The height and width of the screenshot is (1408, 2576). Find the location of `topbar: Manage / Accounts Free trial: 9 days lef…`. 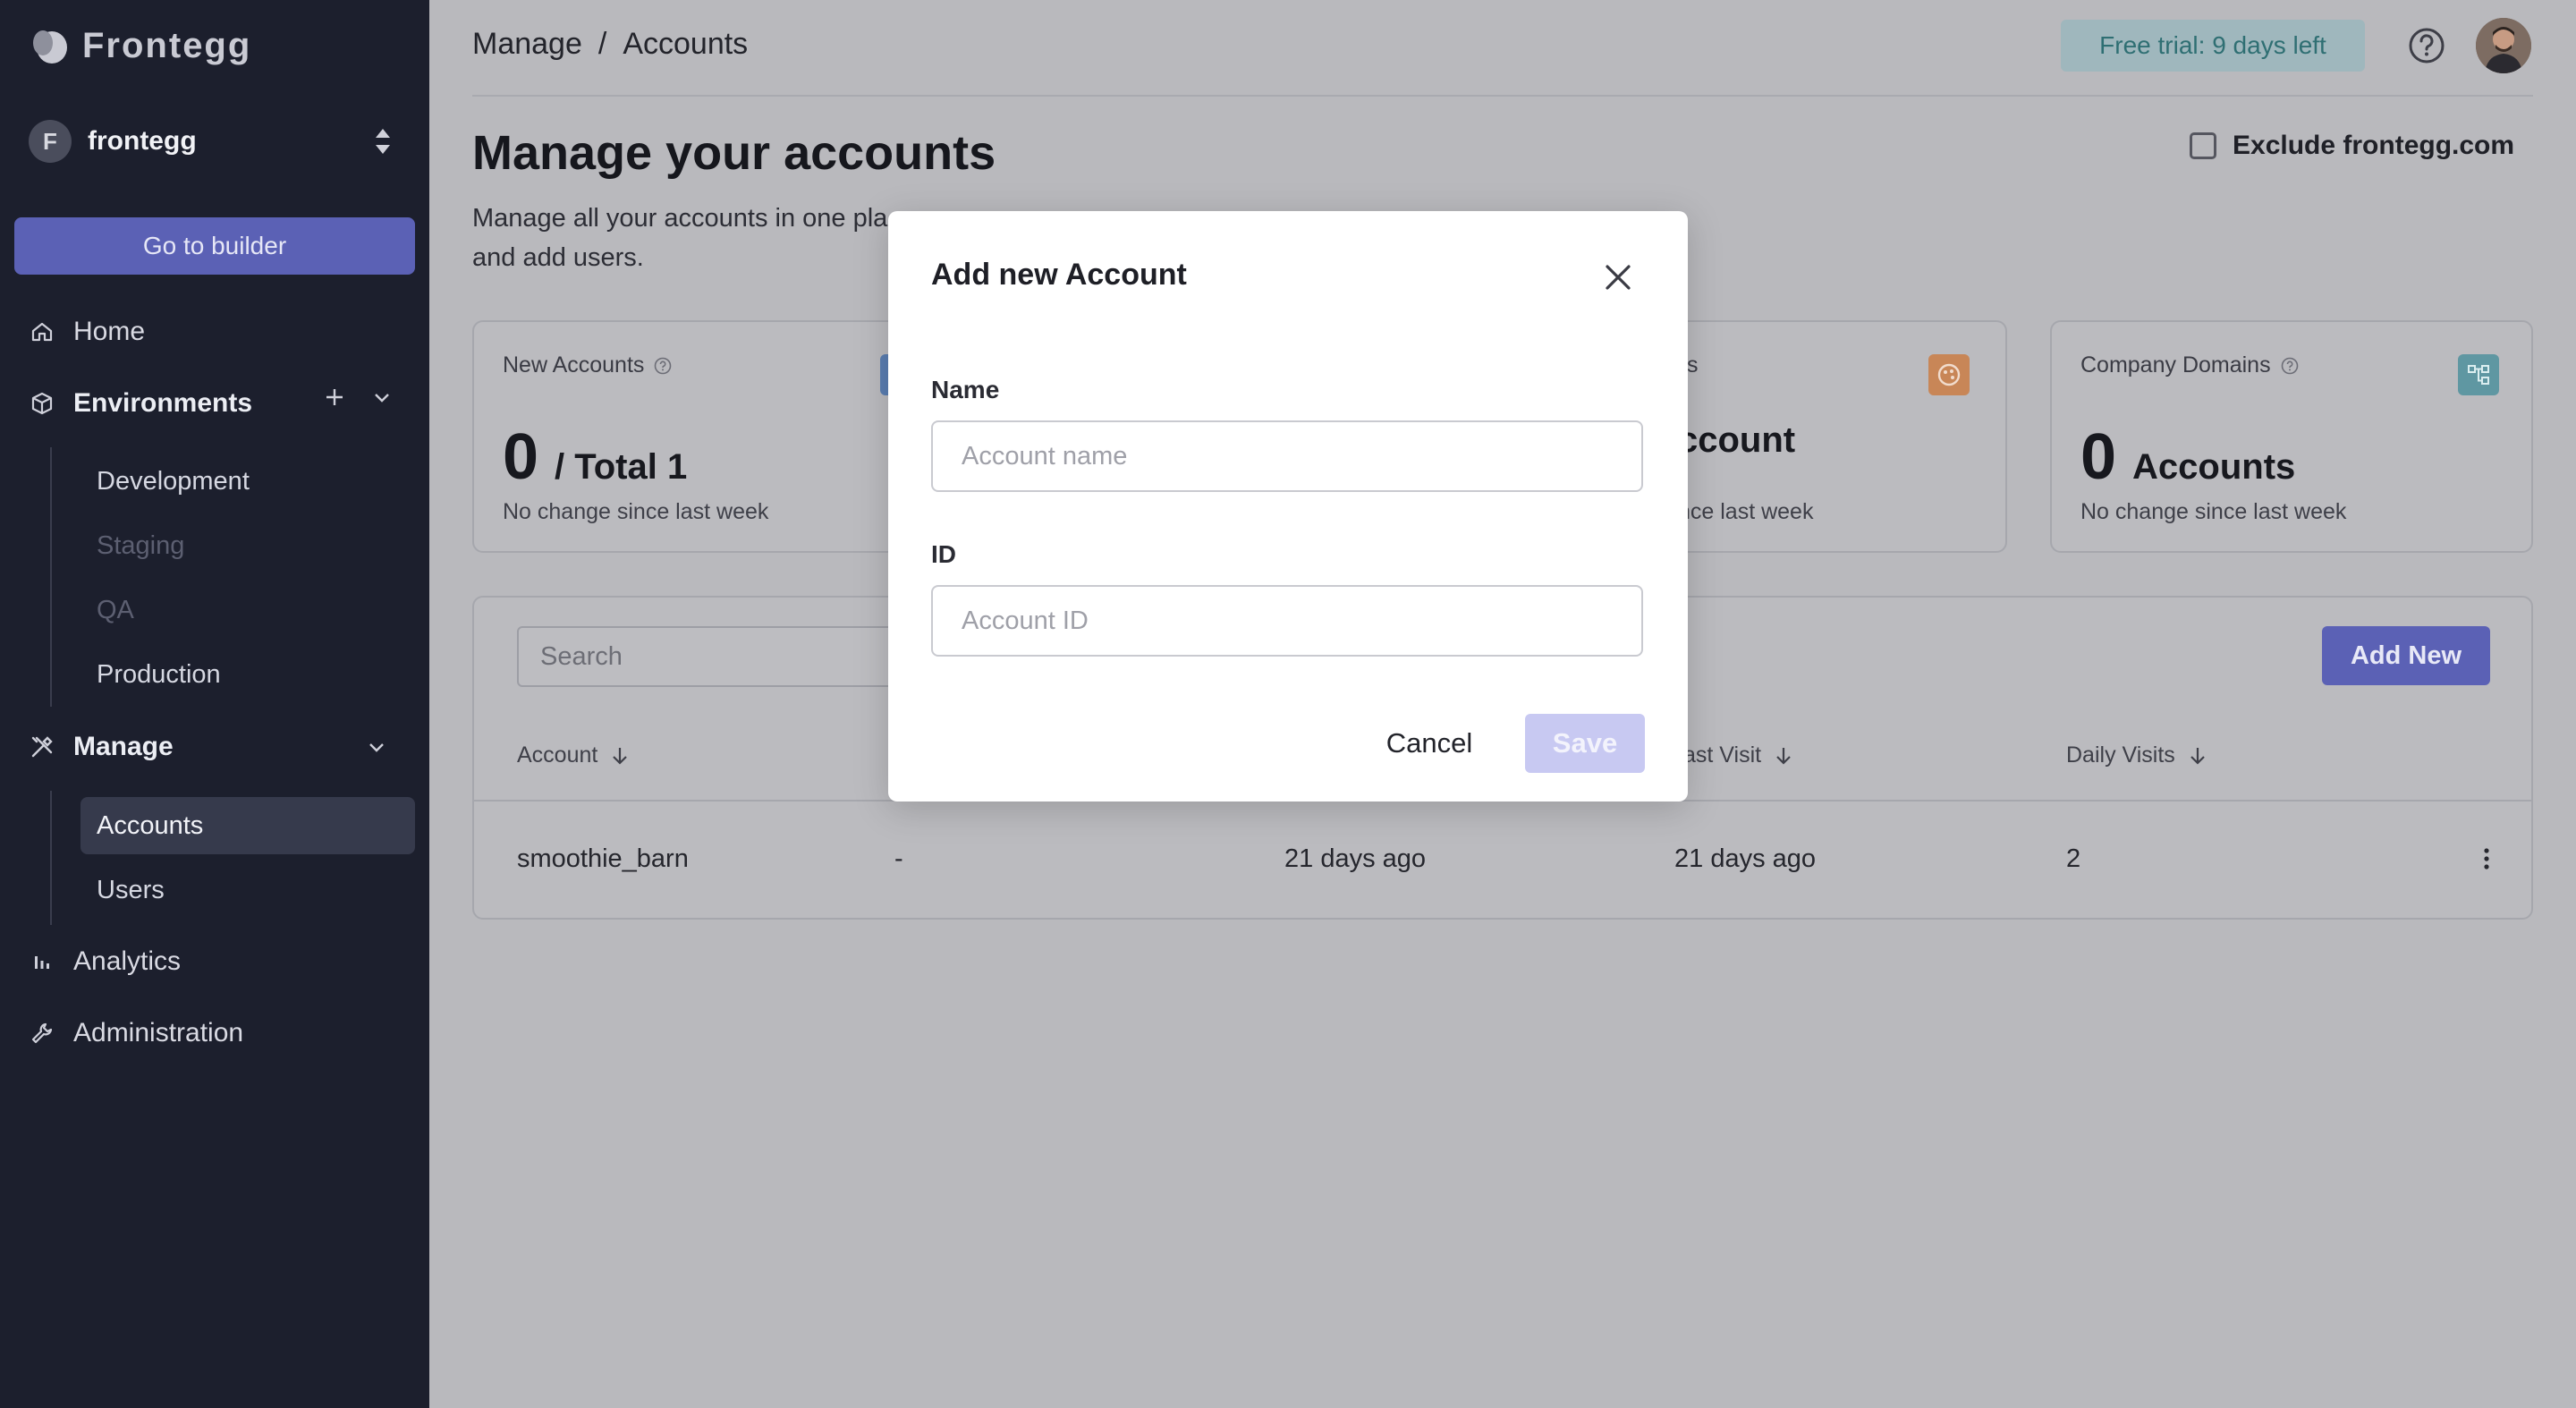

topbar: Manage / Accounts Free trial: 9 days lef… is located at coordinates (1502, 48).